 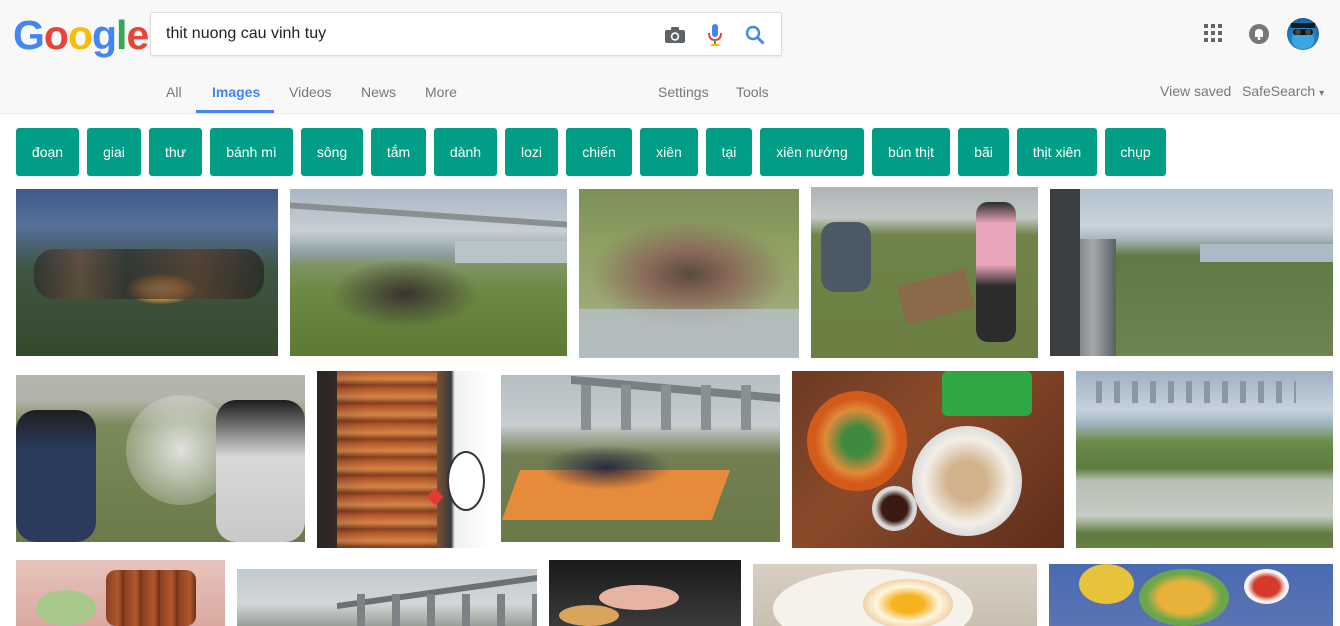 What do you see at coordinates (755, 35) in the screenshot?
I see `search-icon` at bounding box center [755, 35].